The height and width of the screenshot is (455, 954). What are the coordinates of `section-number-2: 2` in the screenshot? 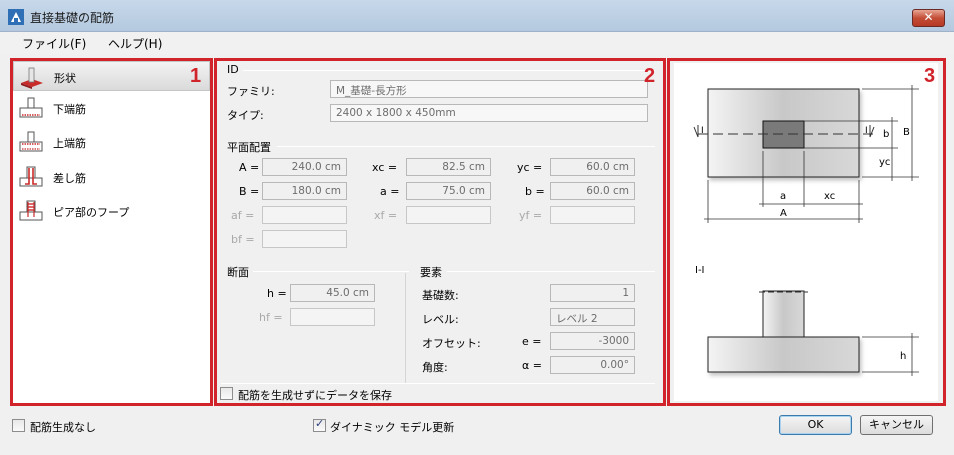 It's located at (650, 76).